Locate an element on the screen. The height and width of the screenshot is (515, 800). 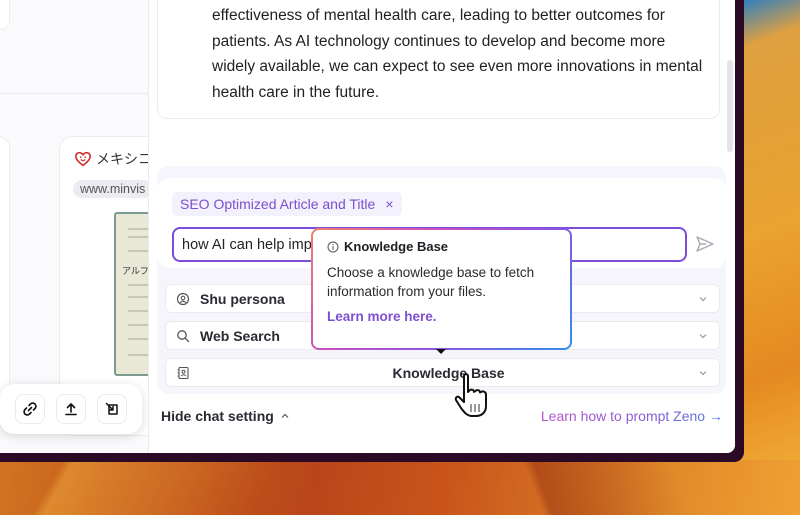
desktop-wallpaper-right is located at coordinates (771, 230).